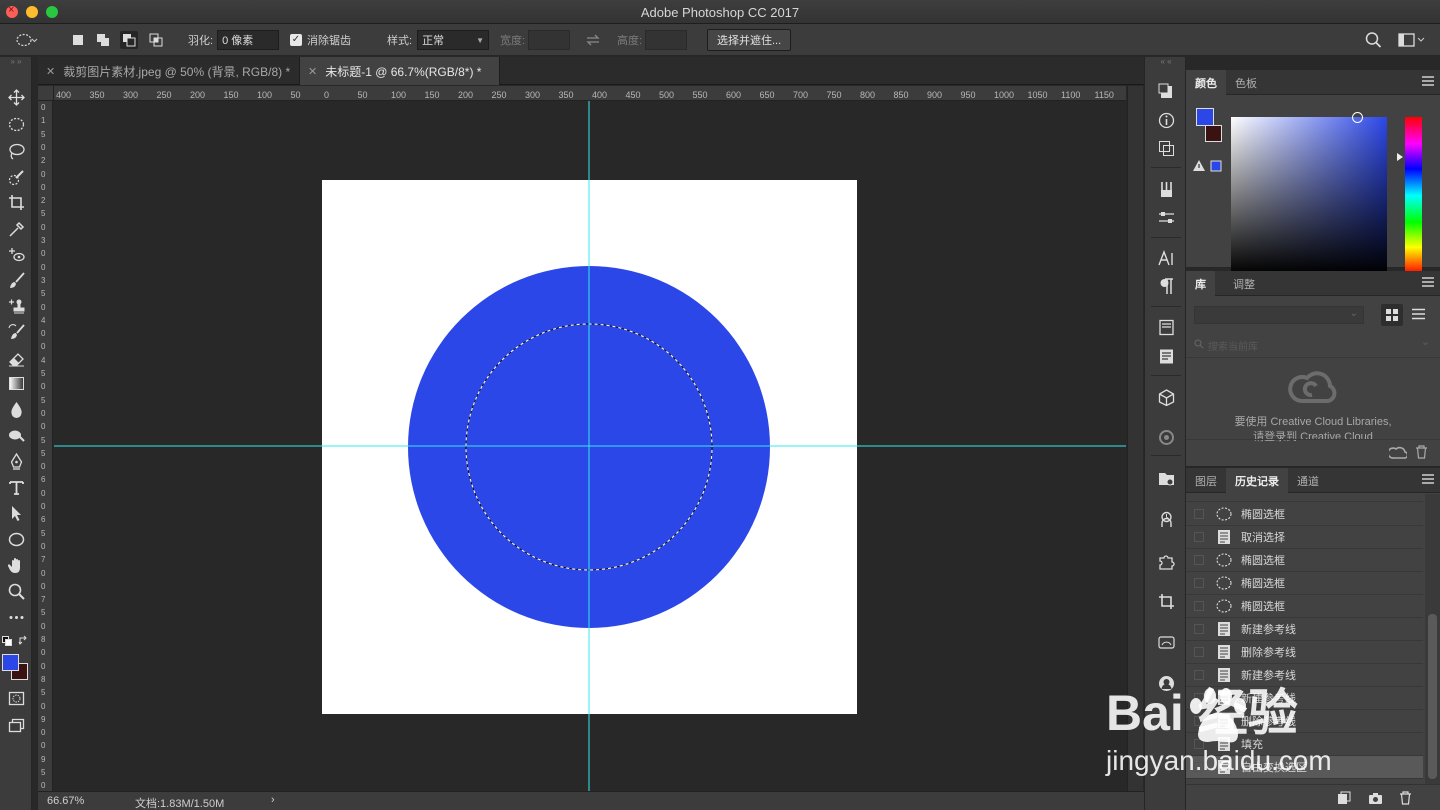 This screenshot has height=810, width=1440. Describe the element at coordinates (1166, 91) in the screenshot. I see `history-panel-button` at that location.